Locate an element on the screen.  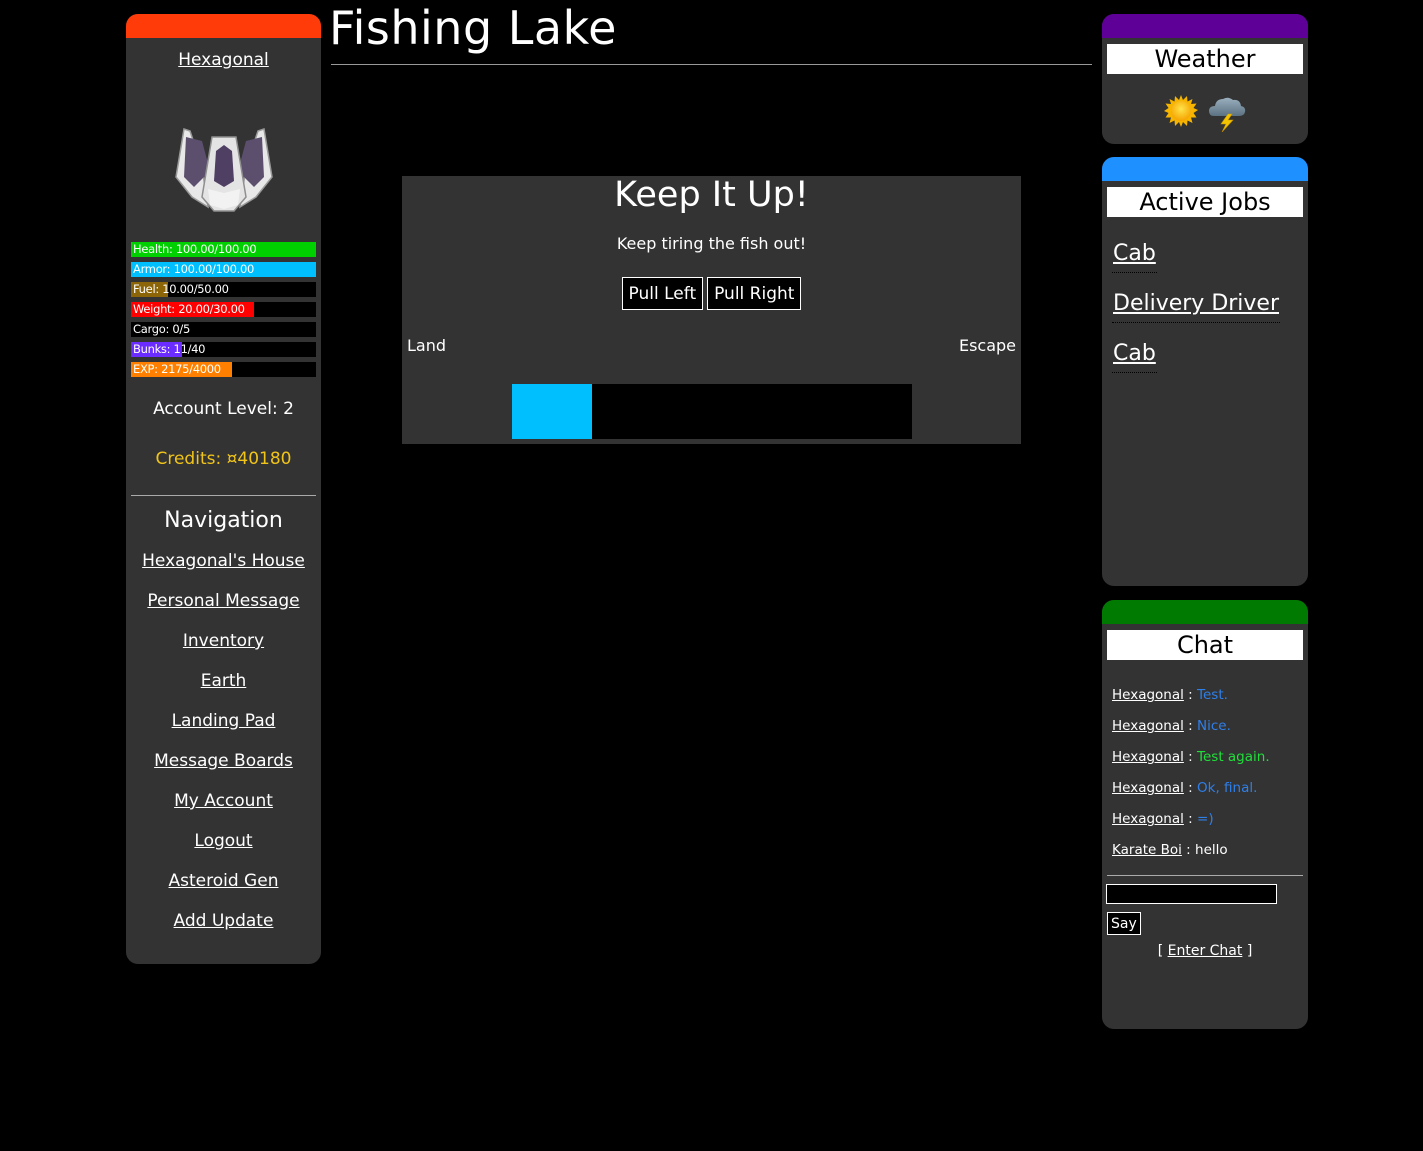
ship-icon is located at coordinates (223, 170).